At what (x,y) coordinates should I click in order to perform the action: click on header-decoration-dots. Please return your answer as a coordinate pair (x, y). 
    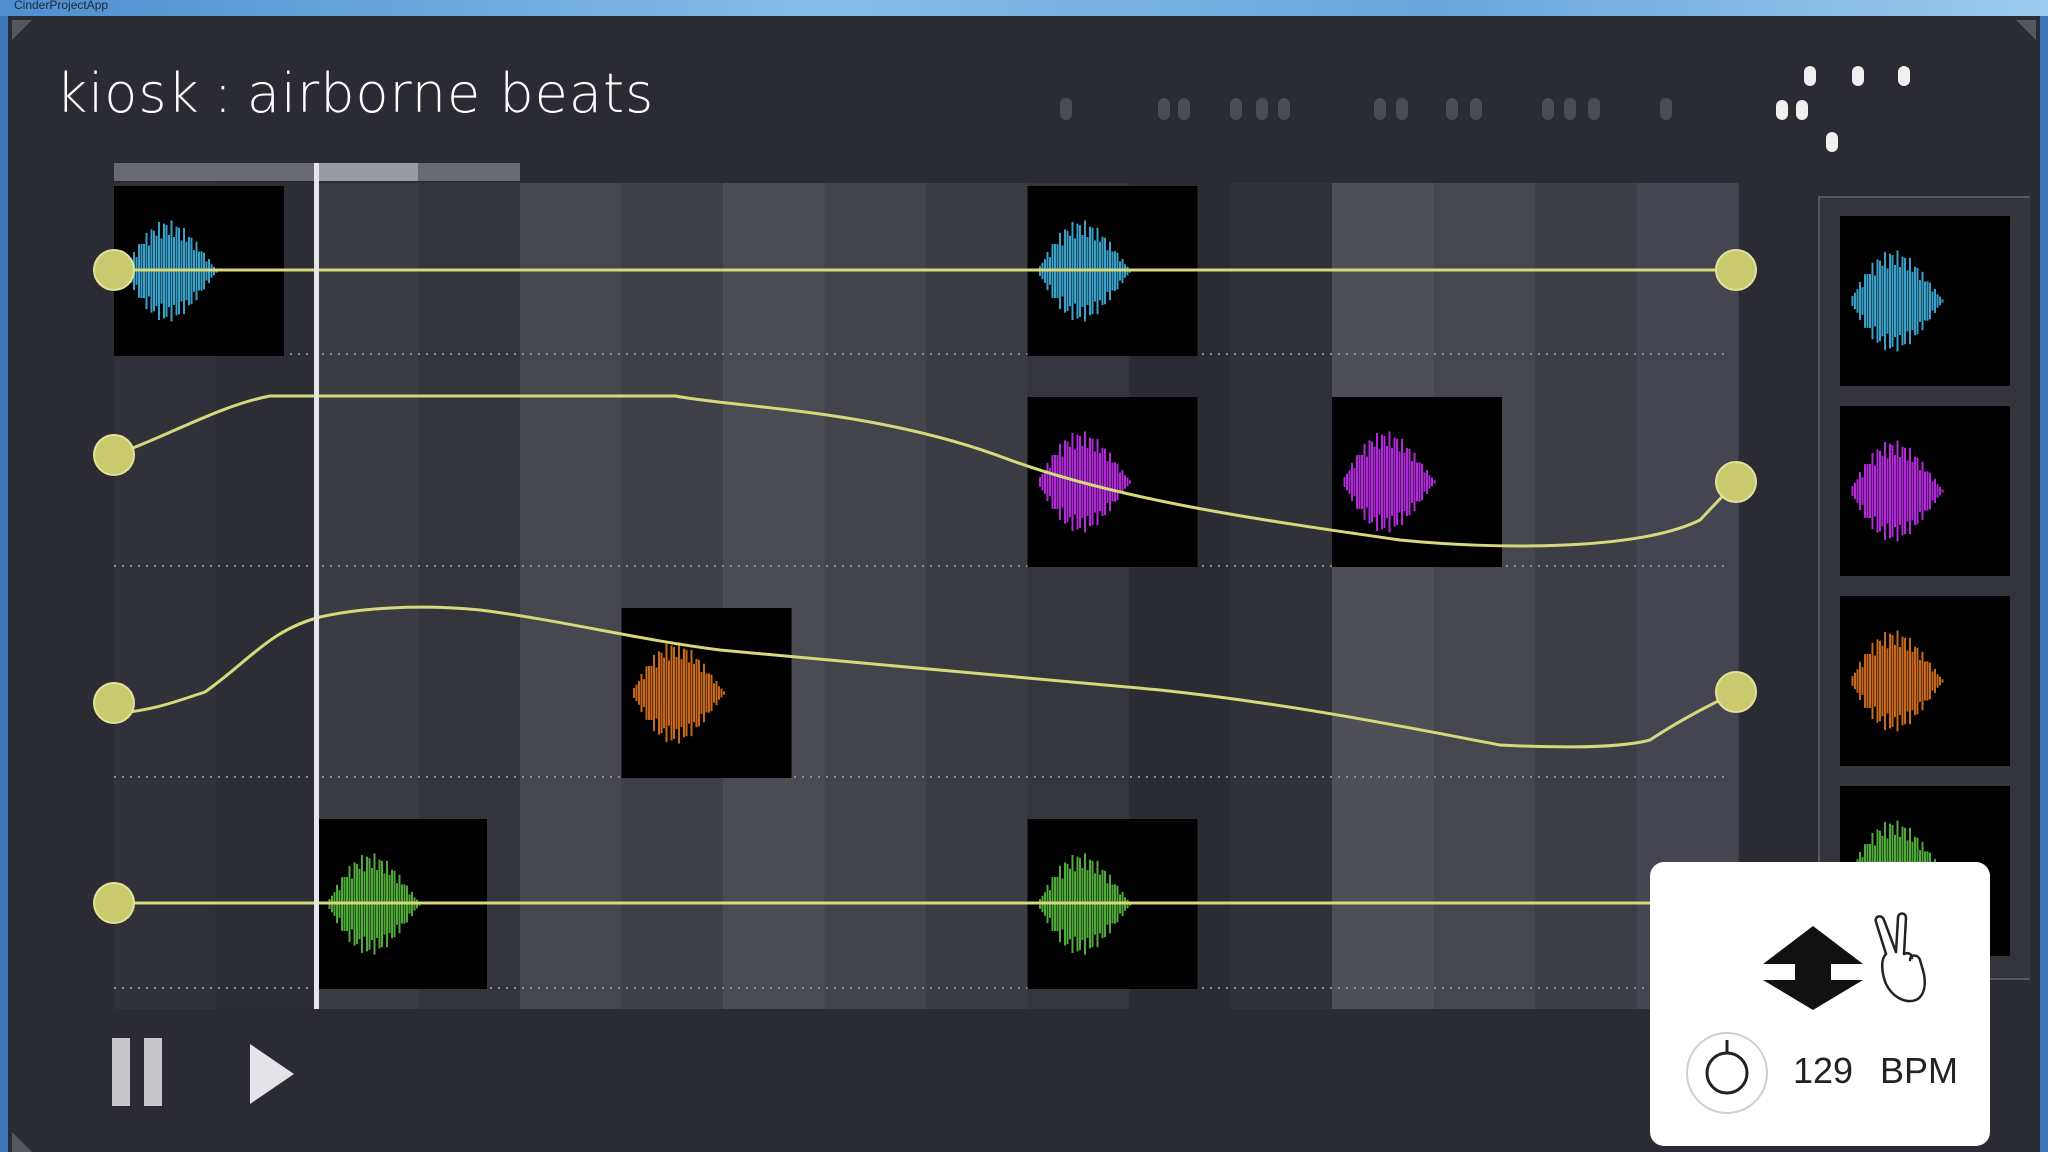
    Looking at the image, I should click on (1366, 109).